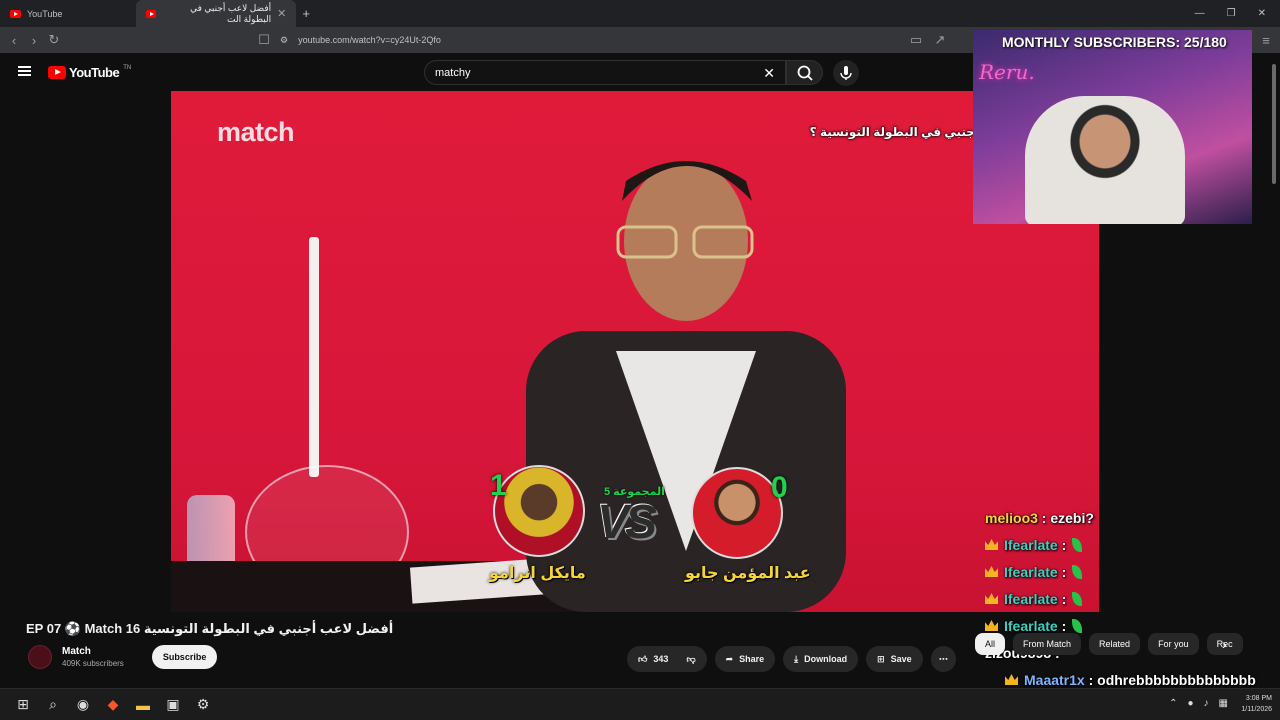  I want to click on steam-icon: ⚙, so click(203, 705).